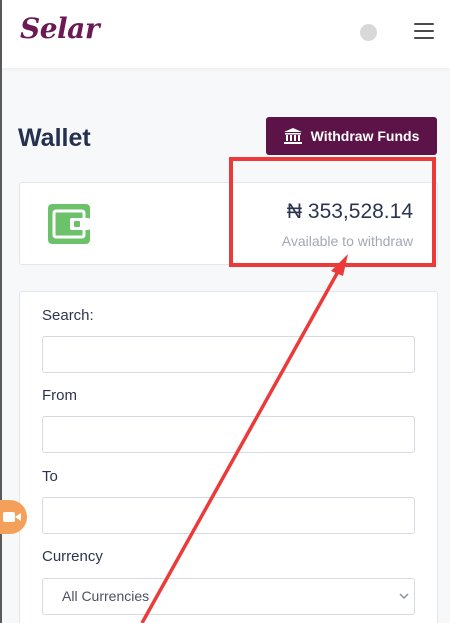 The height and width of the screenshot is (623, 450). I want to click on chevron-down-icon, so click(404, 596).